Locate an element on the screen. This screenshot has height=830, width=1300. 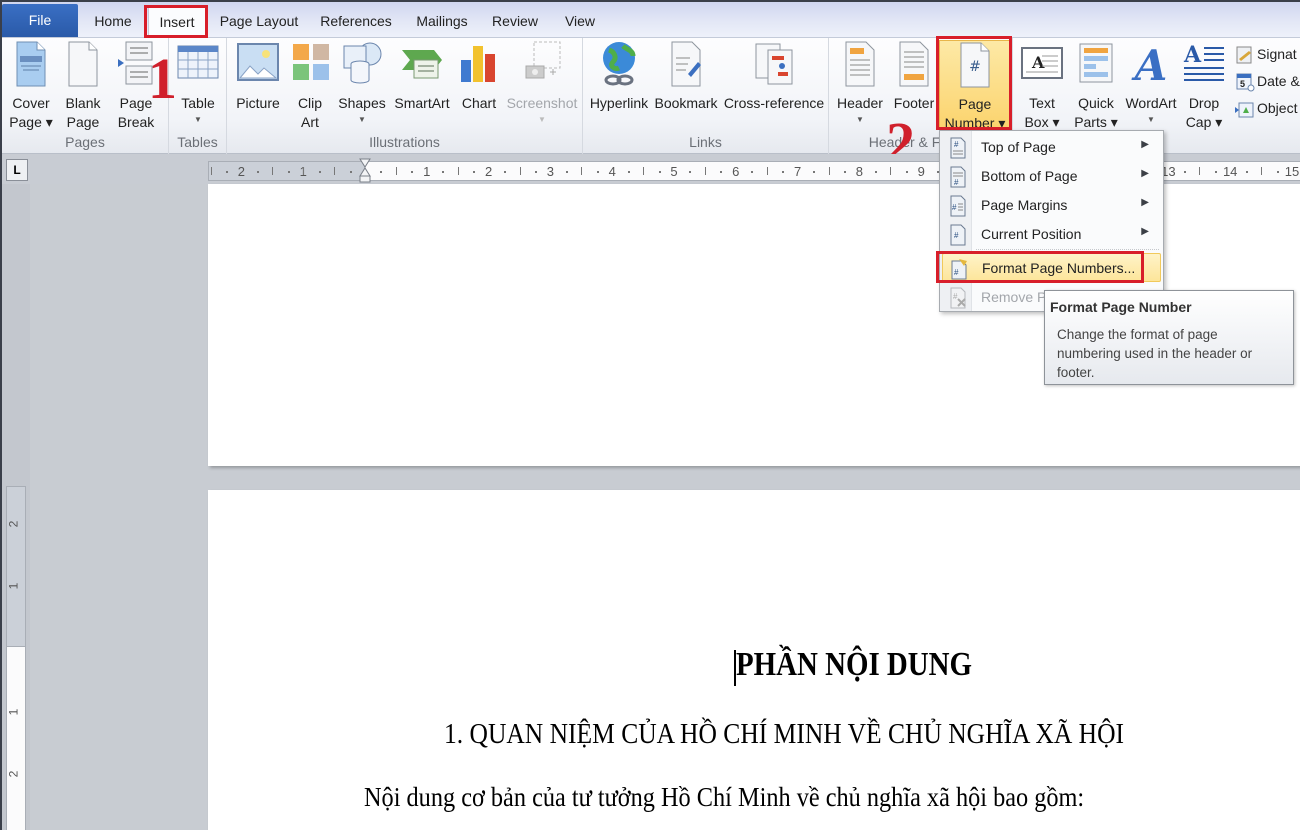
wordart-icon: A is located at coordinates (1149, 64).